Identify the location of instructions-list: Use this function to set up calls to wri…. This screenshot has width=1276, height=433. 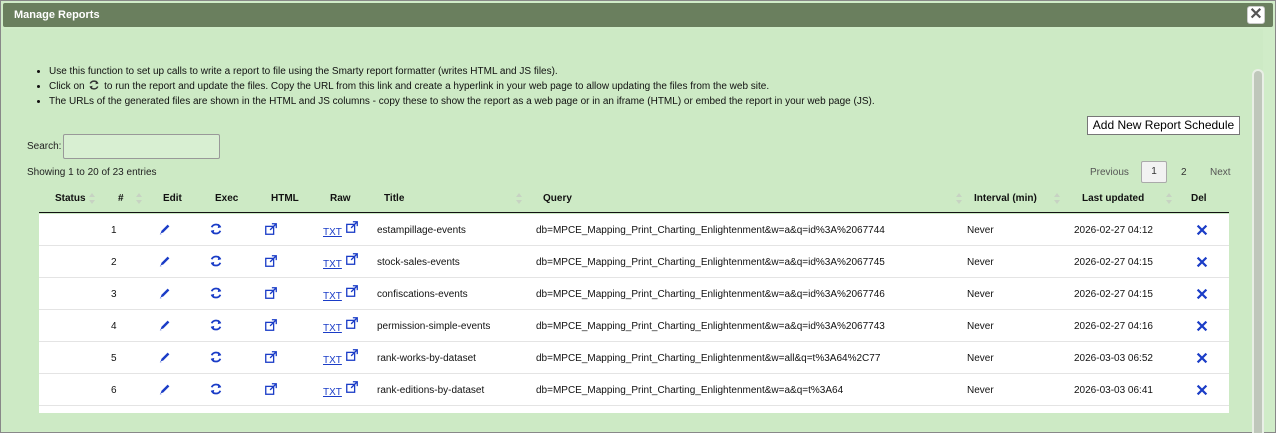
(549, 86).